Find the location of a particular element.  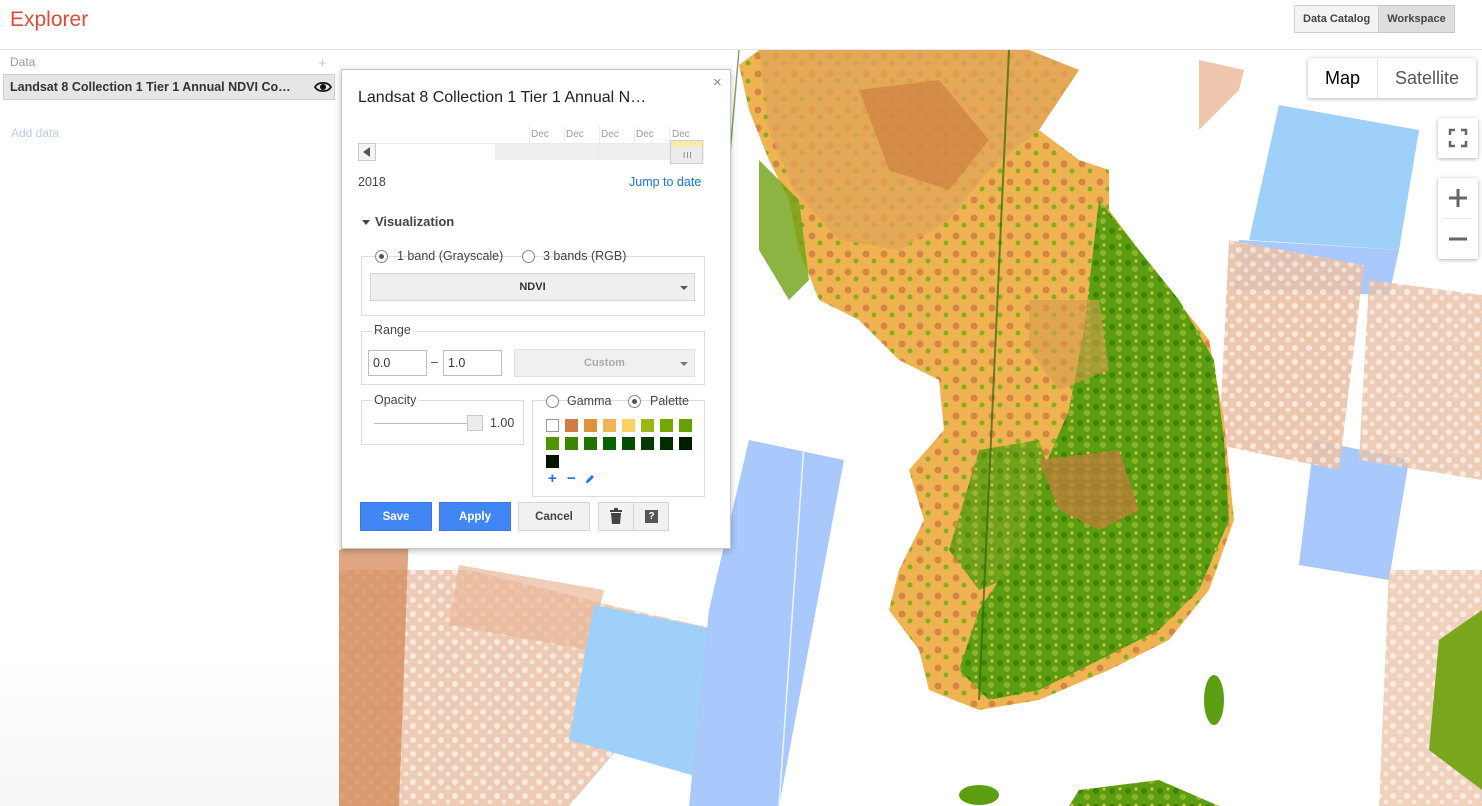

app-title: Explorer is located at coordinates (49, 20).